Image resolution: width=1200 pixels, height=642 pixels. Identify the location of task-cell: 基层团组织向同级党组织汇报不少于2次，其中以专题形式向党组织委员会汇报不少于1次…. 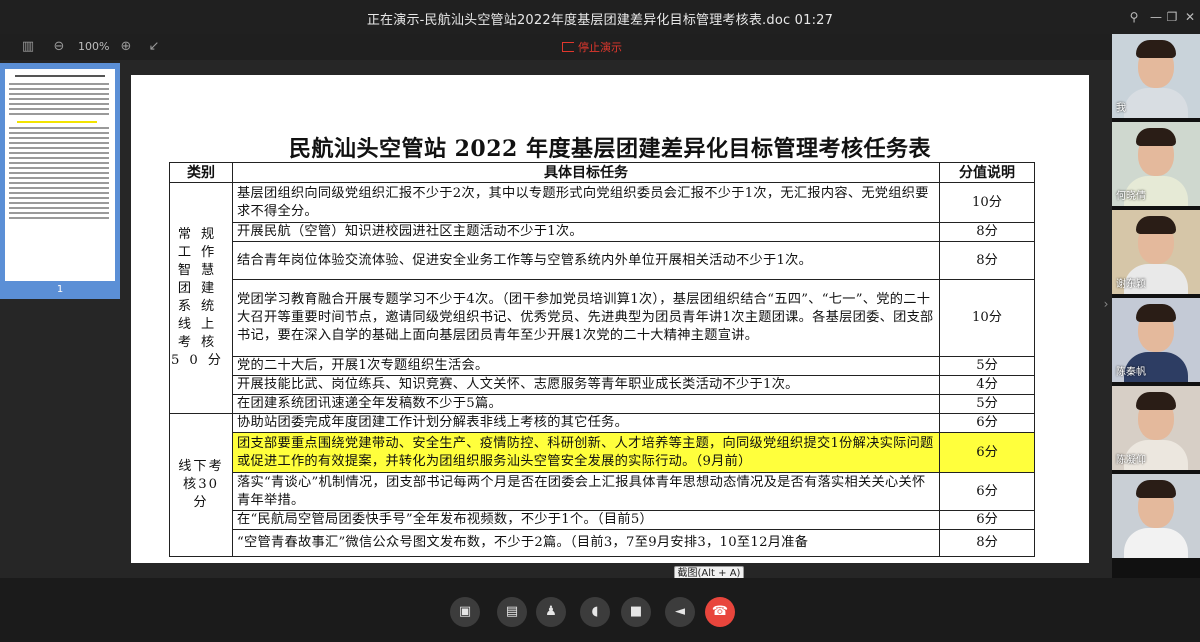
(586, 202).